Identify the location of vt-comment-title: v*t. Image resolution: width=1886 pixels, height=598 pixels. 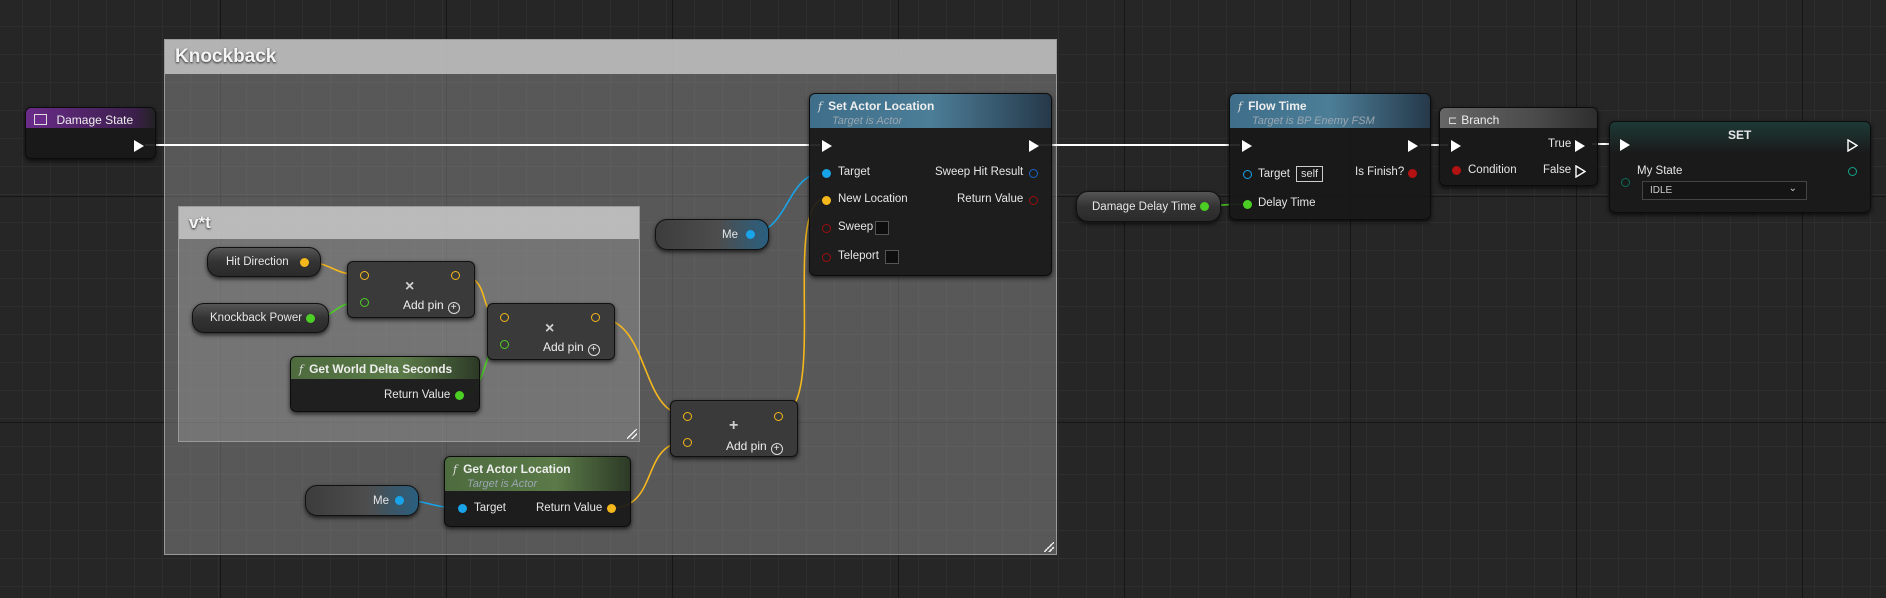
(409, 223).